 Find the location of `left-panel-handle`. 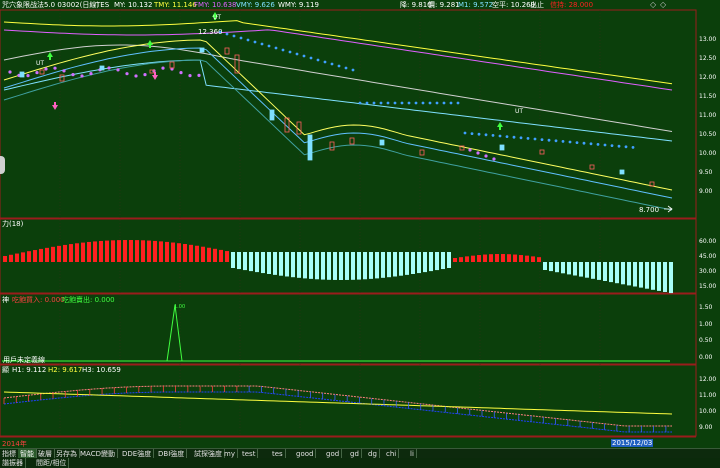

left-panel-handle is located at coordinates (2, 165).